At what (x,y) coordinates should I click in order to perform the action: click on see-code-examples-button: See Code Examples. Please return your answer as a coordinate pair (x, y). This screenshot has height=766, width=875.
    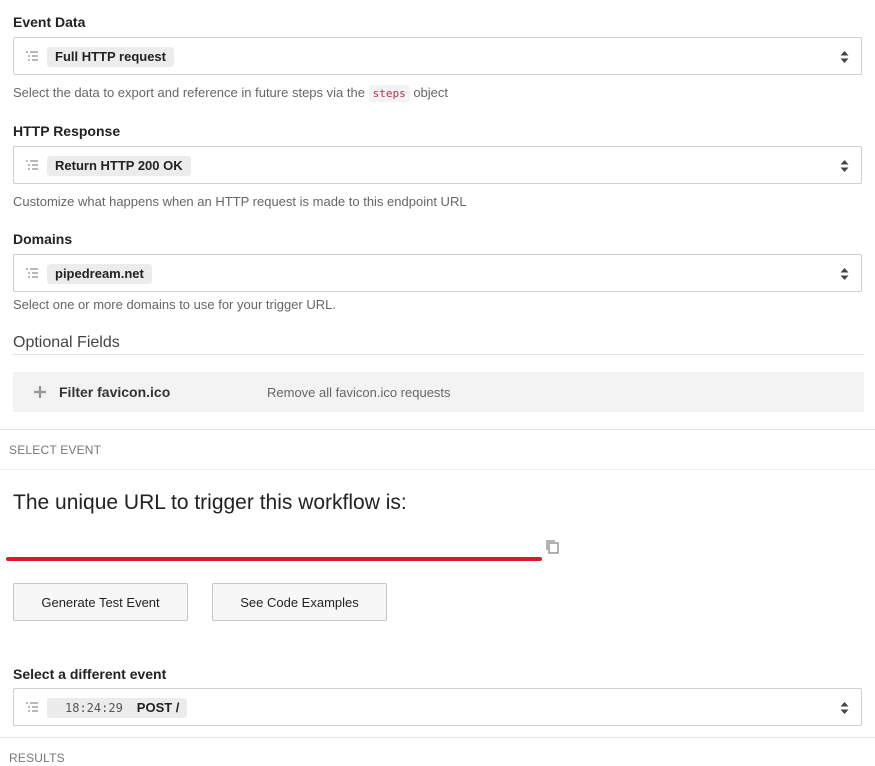
    Looking at the image, I should click on (299, 602).